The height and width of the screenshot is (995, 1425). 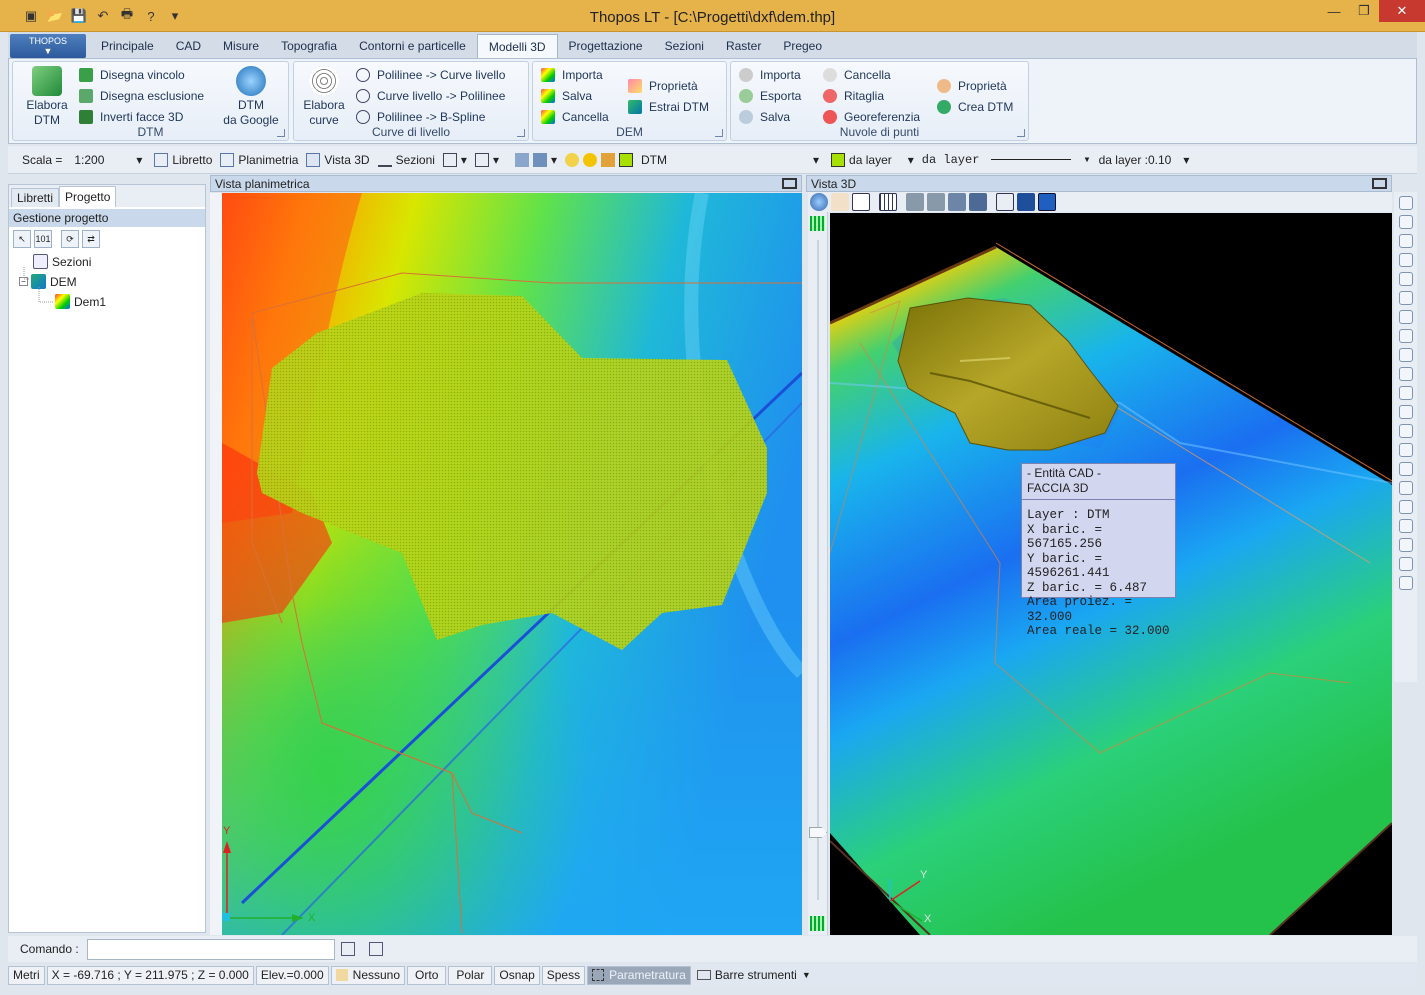 What do you see at coordinates (819, 202) in the screenshot?
I see `orbit-icon` at bounding box center [819, 202].